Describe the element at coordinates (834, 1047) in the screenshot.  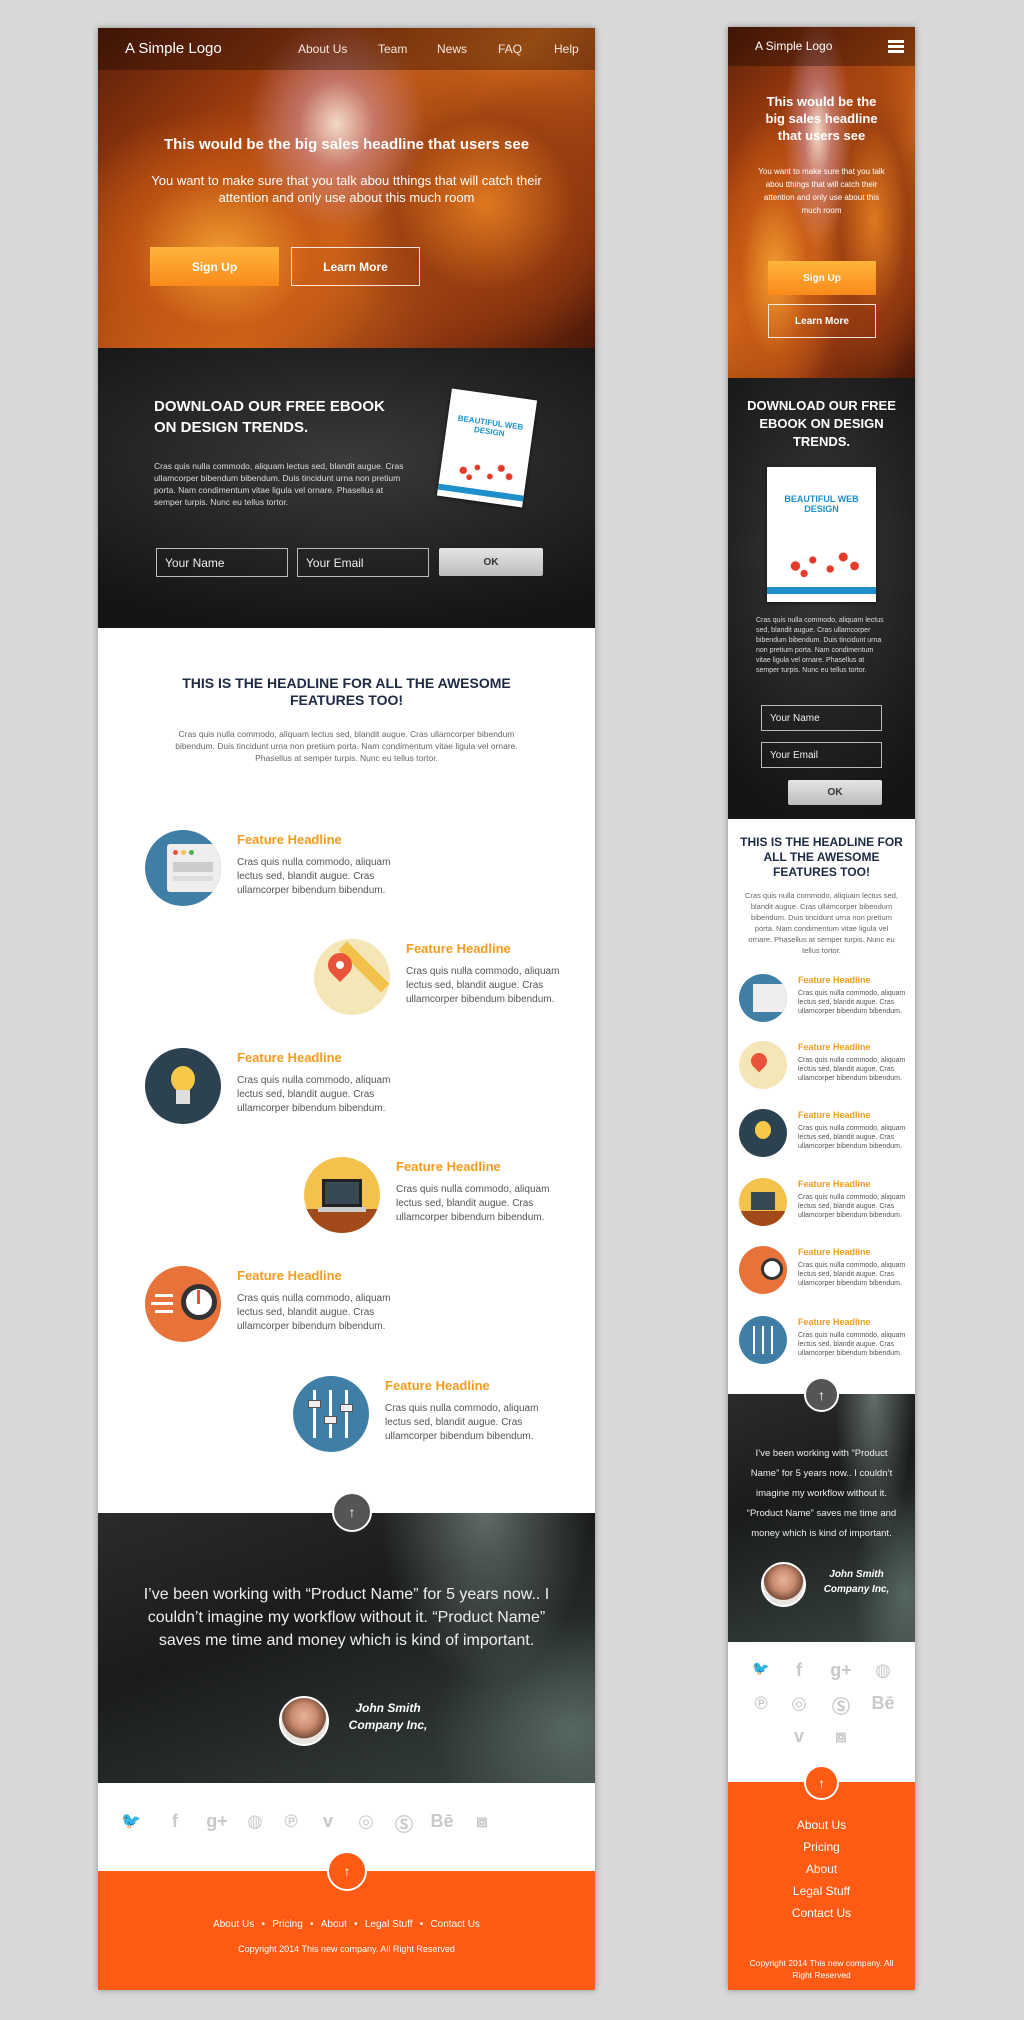
I see `mobile-feature-2-title: Feature Headline` at that location.